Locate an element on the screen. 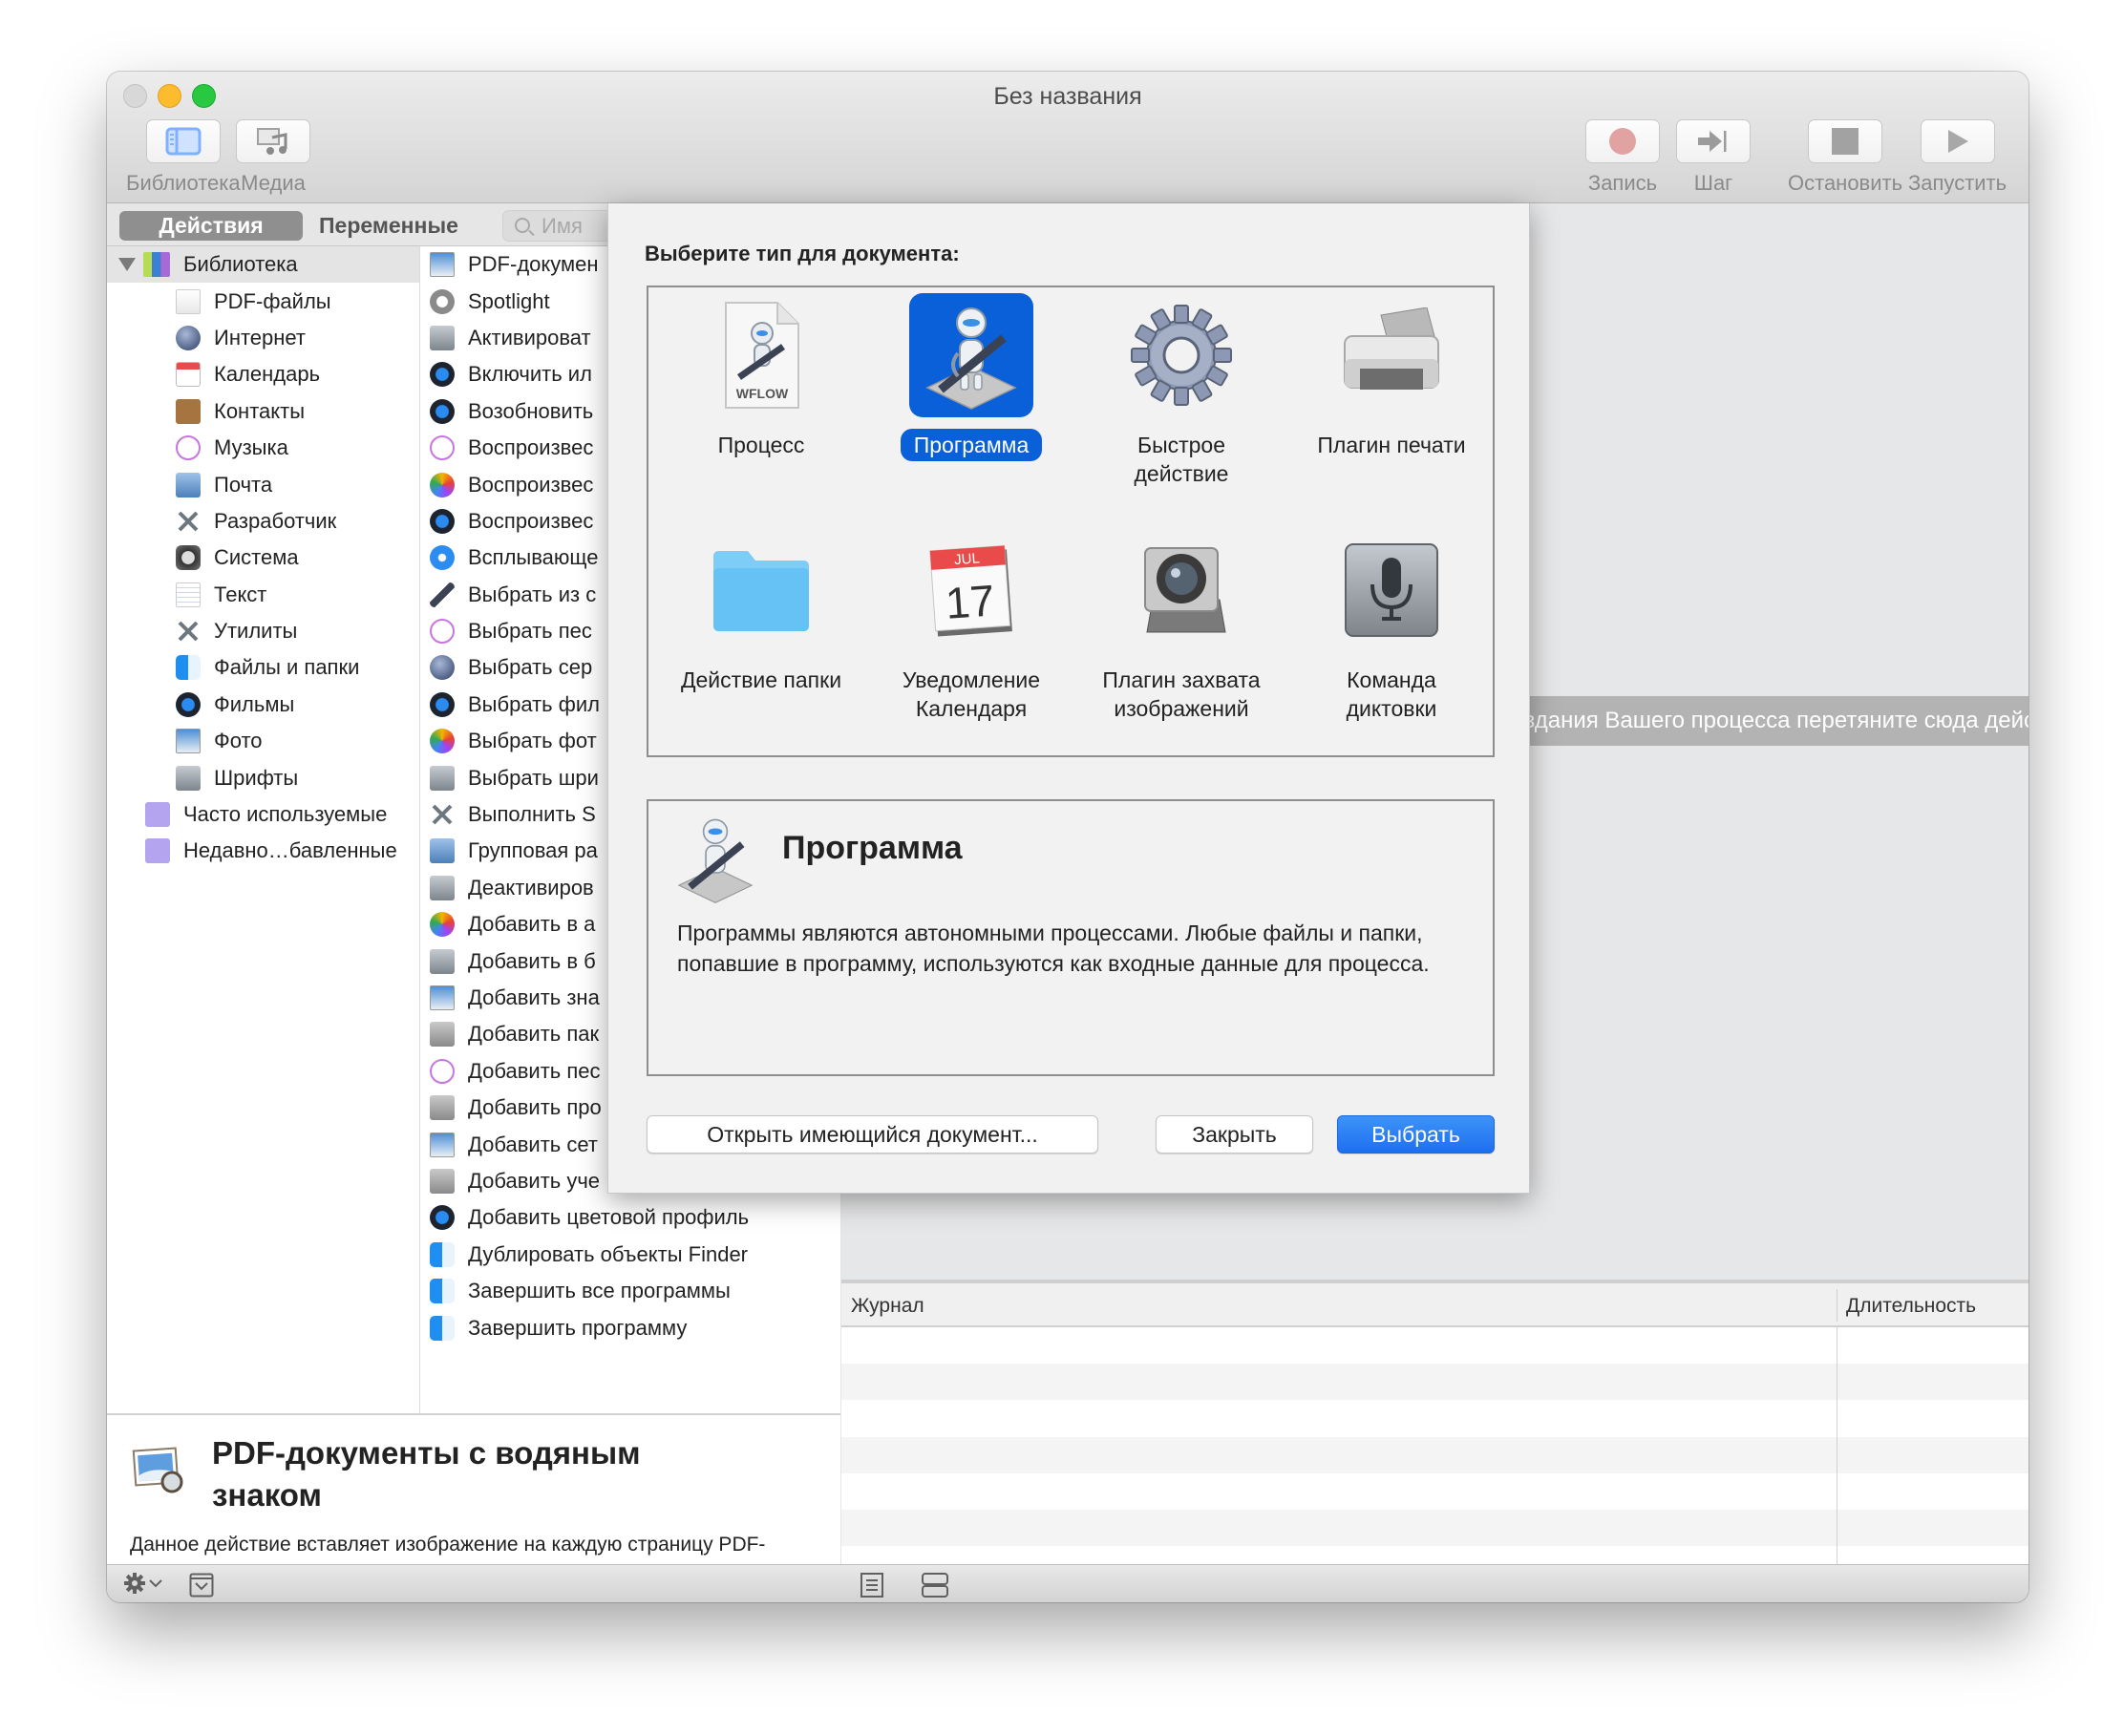  log-column-header: Журнал is located at coordinates (887, 1306).